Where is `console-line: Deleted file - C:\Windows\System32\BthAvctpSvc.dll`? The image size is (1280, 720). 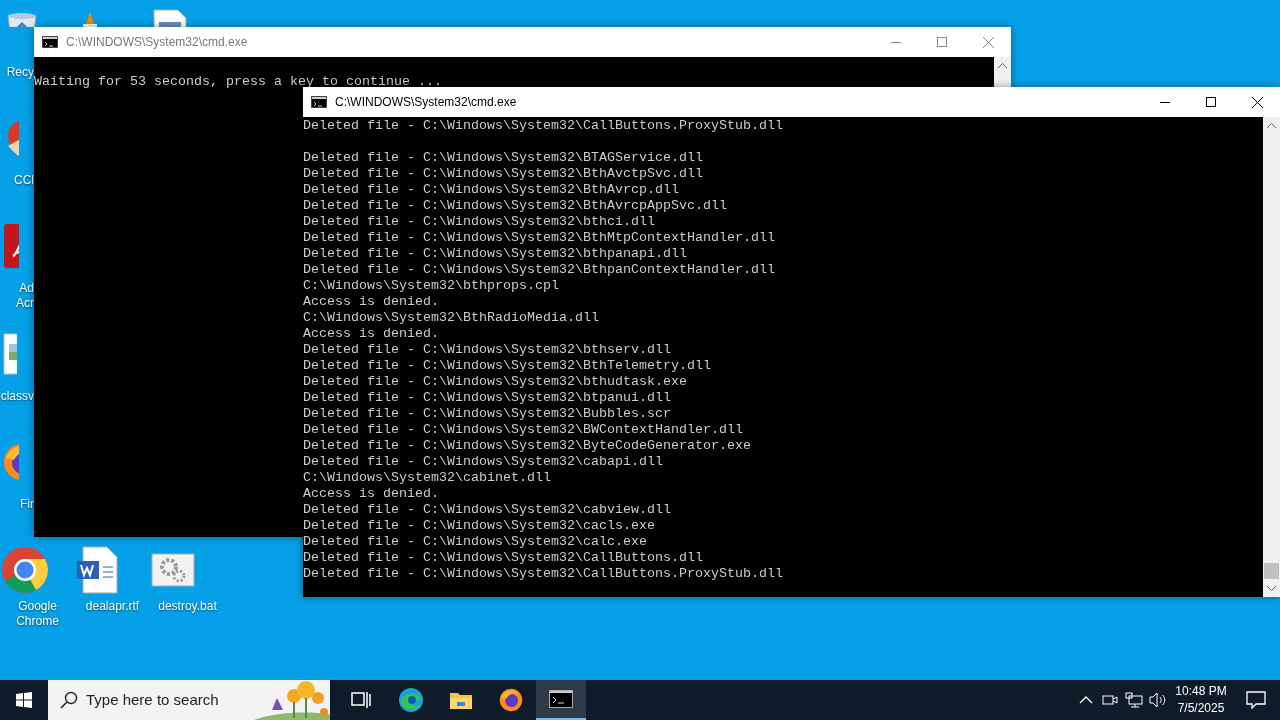 console-line: Deleted file - C:\Windows\System32\BthAvctpSvc.dll is located at coordinates (503, 173).